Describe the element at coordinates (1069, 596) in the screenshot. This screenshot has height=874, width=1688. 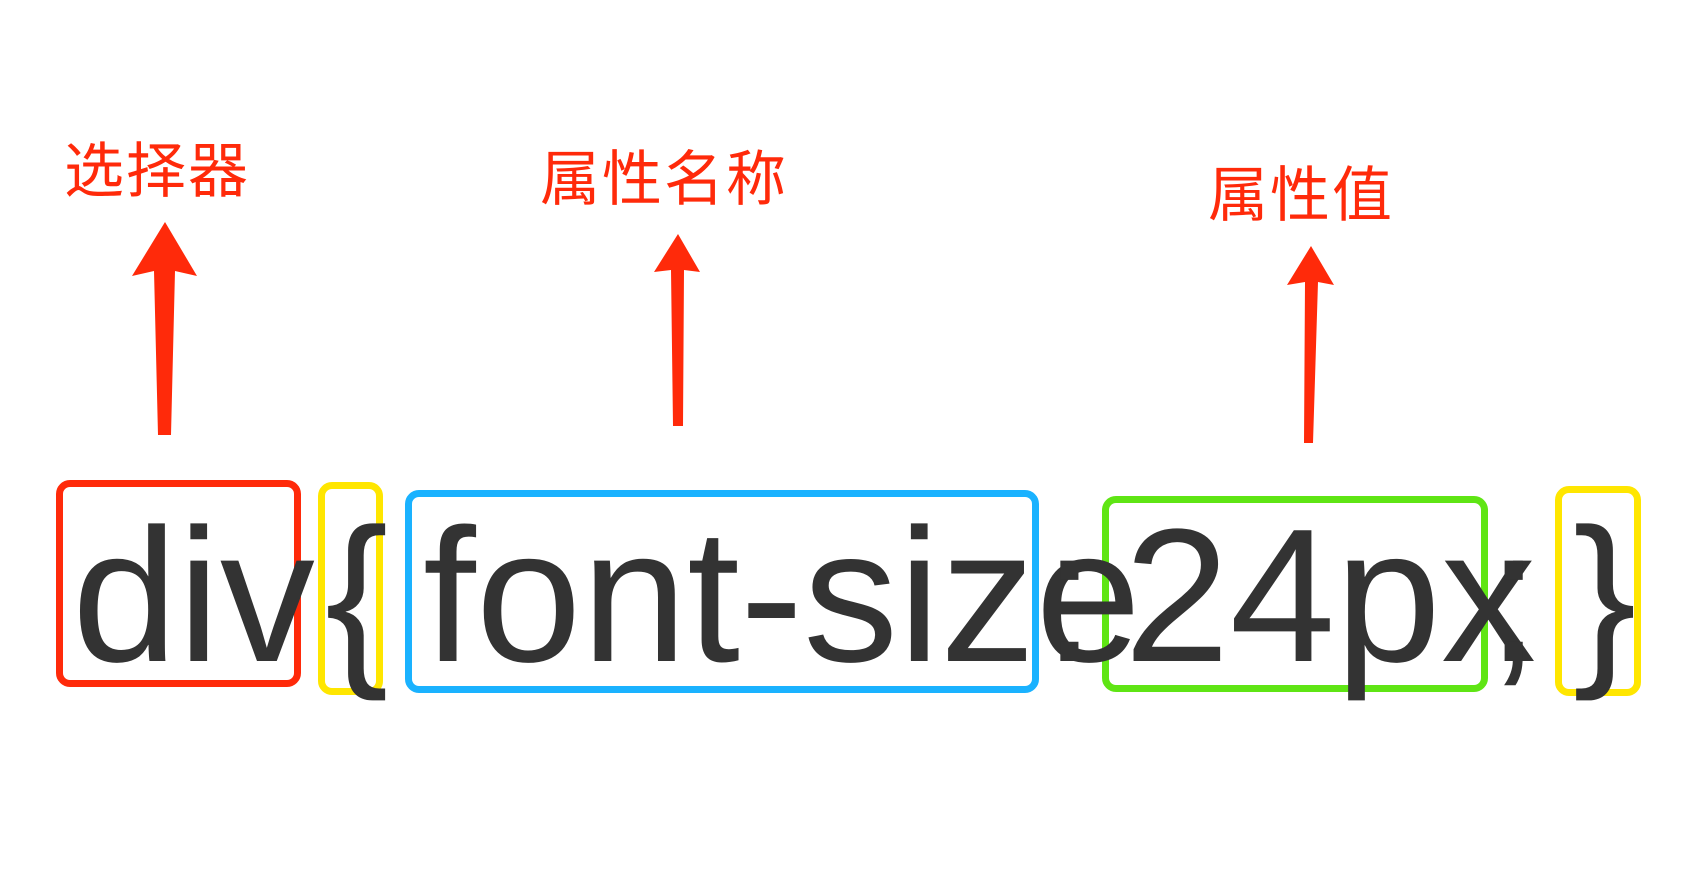
I see `colon-token: :` at that location.